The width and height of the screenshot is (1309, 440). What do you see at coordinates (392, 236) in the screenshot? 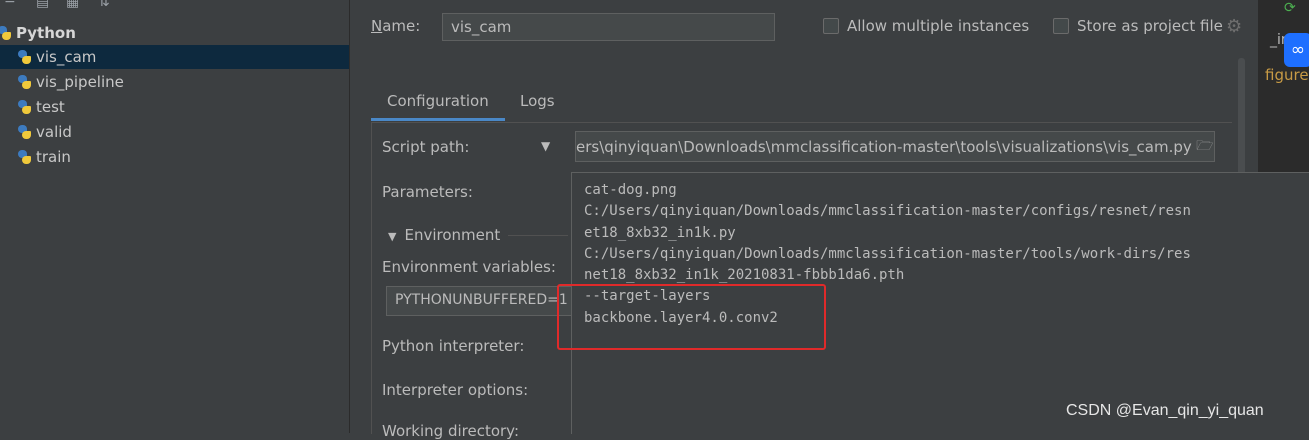
I see `triangle-down-icon: ▼` at bounding box center [392, 236].